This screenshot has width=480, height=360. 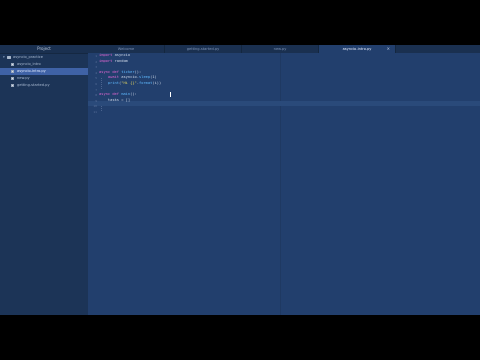 I want to click on tree-file-getting-started-py: getting-started.py, so click(x=44, y=85).